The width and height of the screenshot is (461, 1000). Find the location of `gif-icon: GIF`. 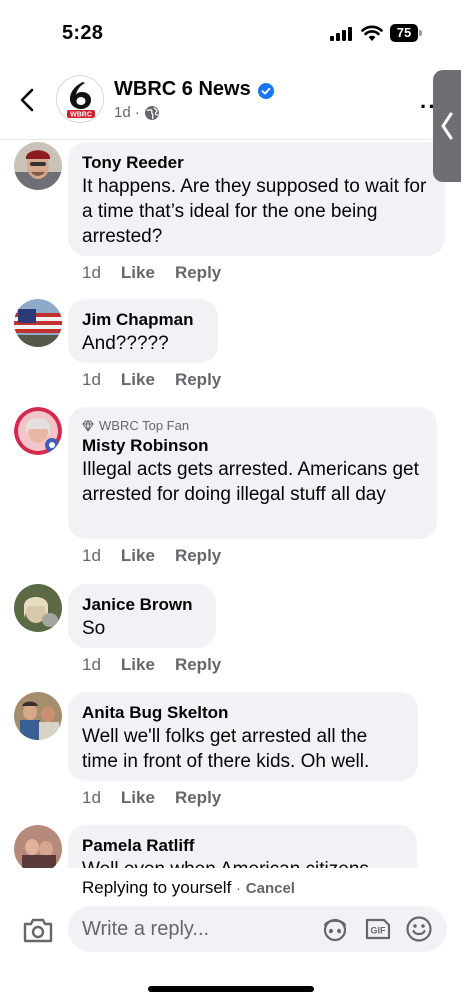

gif-icon: GIF is located at coordinates (378, 929).